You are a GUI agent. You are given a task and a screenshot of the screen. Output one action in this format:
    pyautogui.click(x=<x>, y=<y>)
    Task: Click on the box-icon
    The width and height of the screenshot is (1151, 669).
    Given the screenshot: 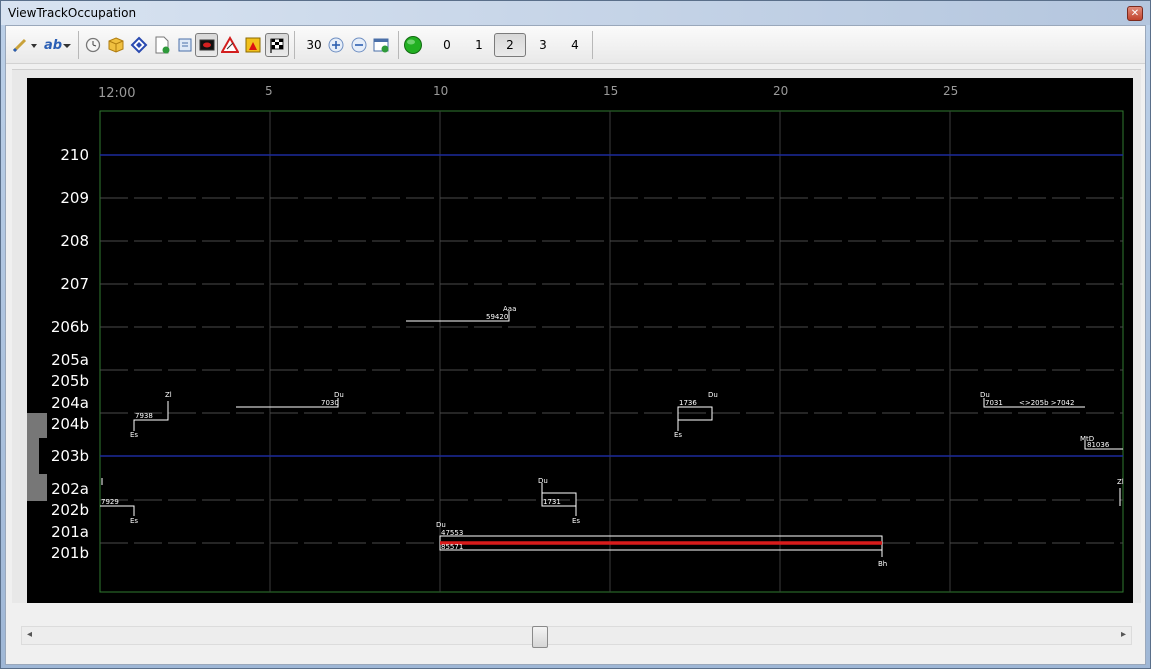 What is the action you would take?
    pyautogui.click(x=116, y=45)
    